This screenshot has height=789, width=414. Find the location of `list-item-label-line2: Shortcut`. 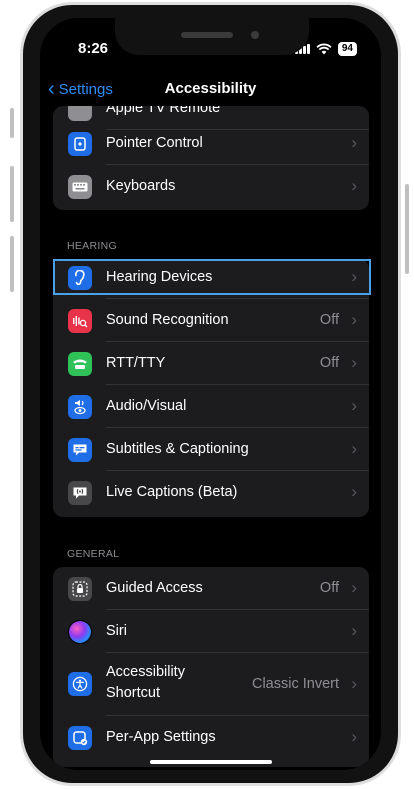

list-item-label-line2: Shortcut is located at coordinates (133, 693).